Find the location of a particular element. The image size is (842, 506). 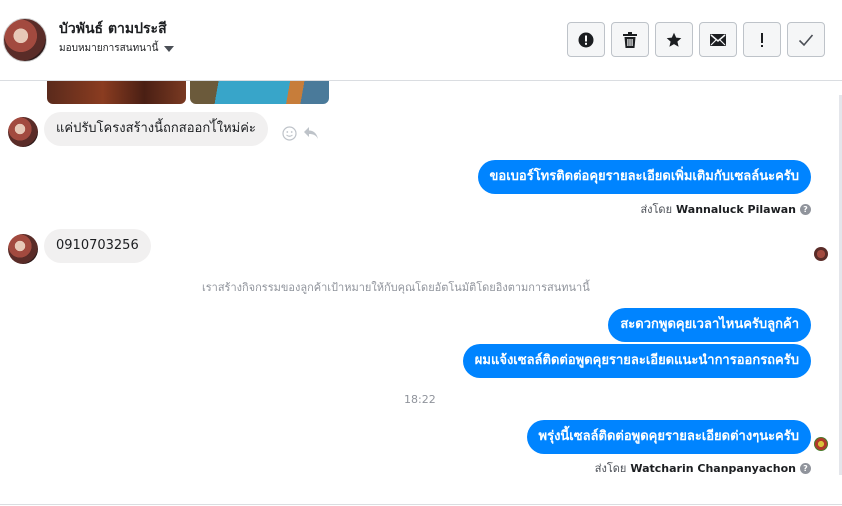

check-icon is located at coordinates (806, 39).